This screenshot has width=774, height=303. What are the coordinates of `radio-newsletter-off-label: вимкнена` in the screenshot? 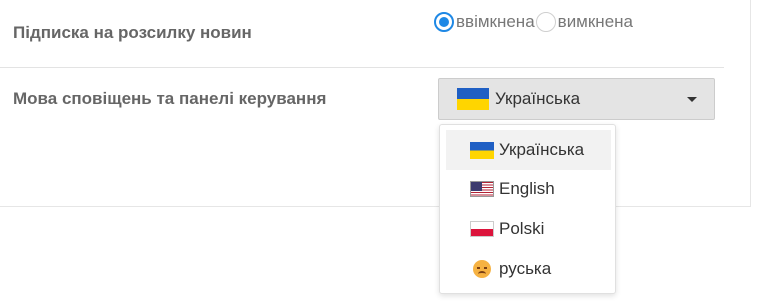 It's located at (595, 22).